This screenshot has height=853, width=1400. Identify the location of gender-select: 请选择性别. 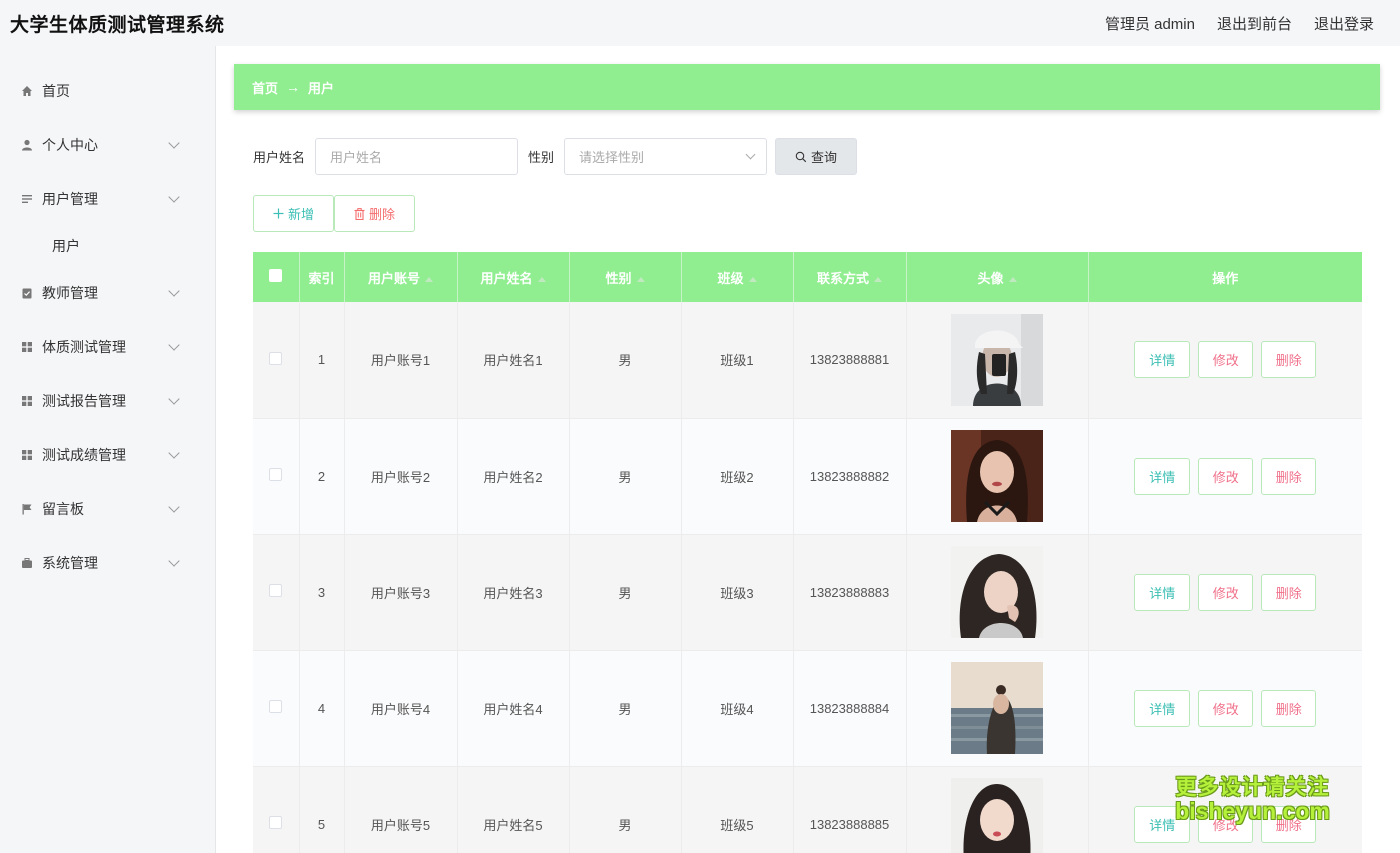
(666, 156).